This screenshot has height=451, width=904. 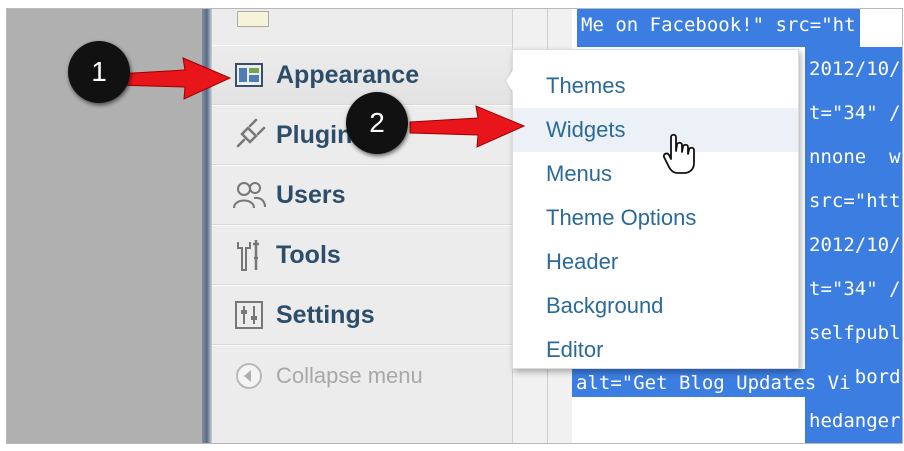 What do you see at coordinates (320, 102) in the screenshot?
I see `annotation-arrows` at bounding box center [320, 102].